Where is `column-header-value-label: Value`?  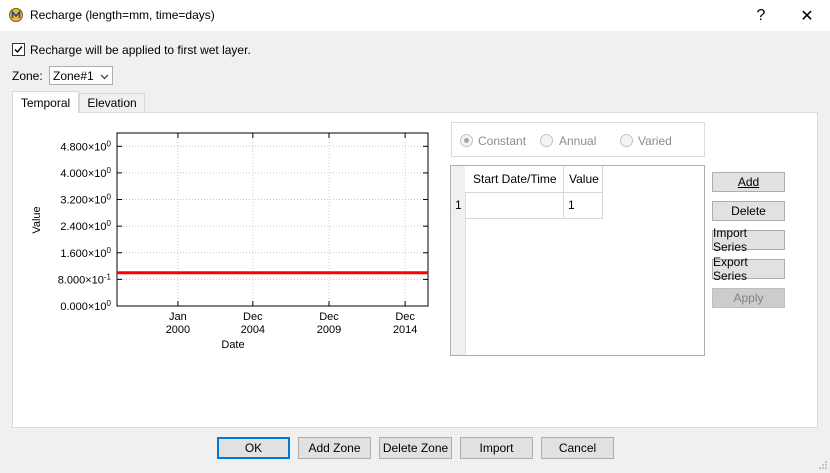 column-header-value-label: Value is located at coordinates (584, 179).